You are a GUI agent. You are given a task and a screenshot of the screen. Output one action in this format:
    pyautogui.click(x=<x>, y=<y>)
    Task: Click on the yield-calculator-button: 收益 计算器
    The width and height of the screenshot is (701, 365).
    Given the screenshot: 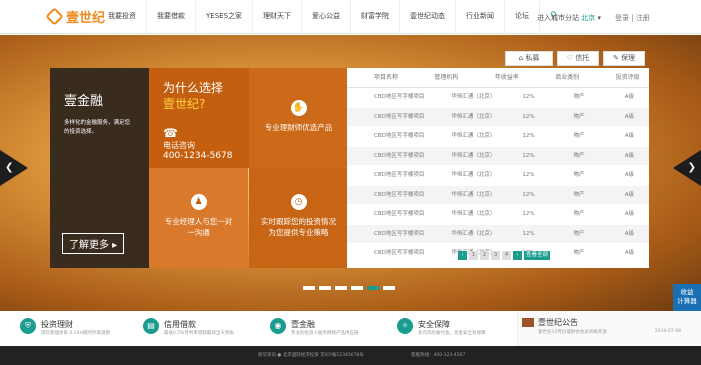 What is the action you would take?
    pyautogui.click(x=687, y=297)
    